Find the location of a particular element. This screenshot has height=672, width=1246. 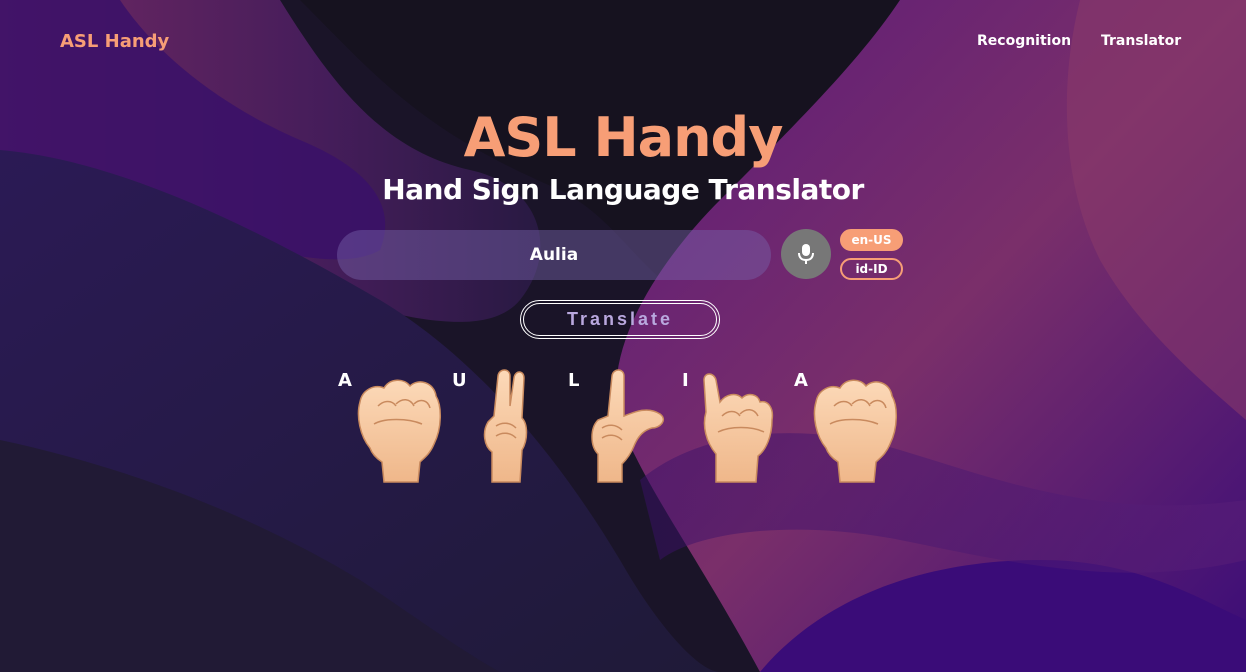

nav-link-recognition: Recognition is located at coordinates (1024, 41).